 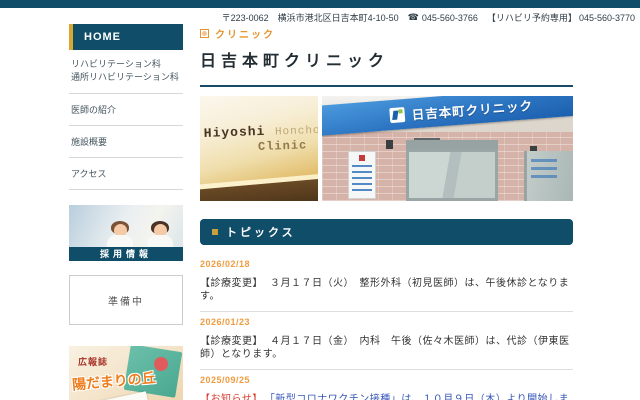 What do you see at coordinates (126, 110) in the screenshot?
I see `sidebar-item-doctors: 医師の紹介` at bounding box center [126, 110].